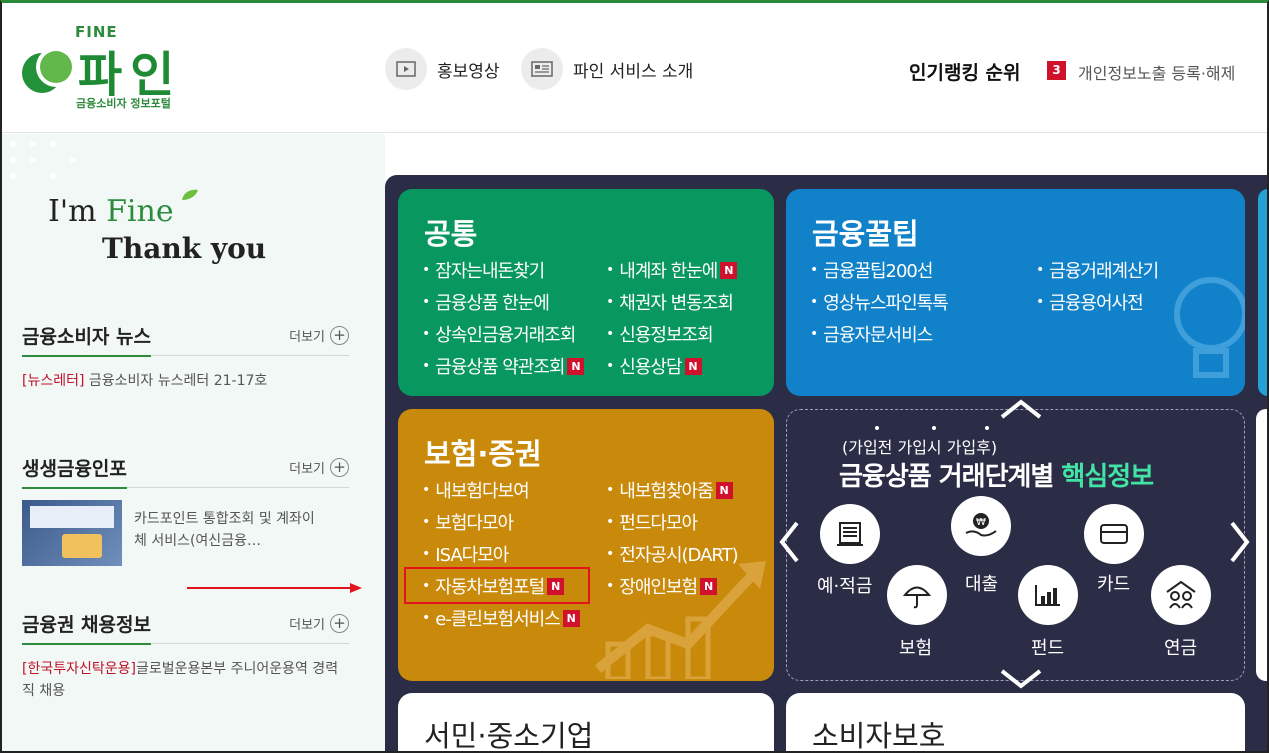  Describe the element at coordinates (474, 523) in the screenshot. I see `menu-item-label: 보험다모아` at that location.